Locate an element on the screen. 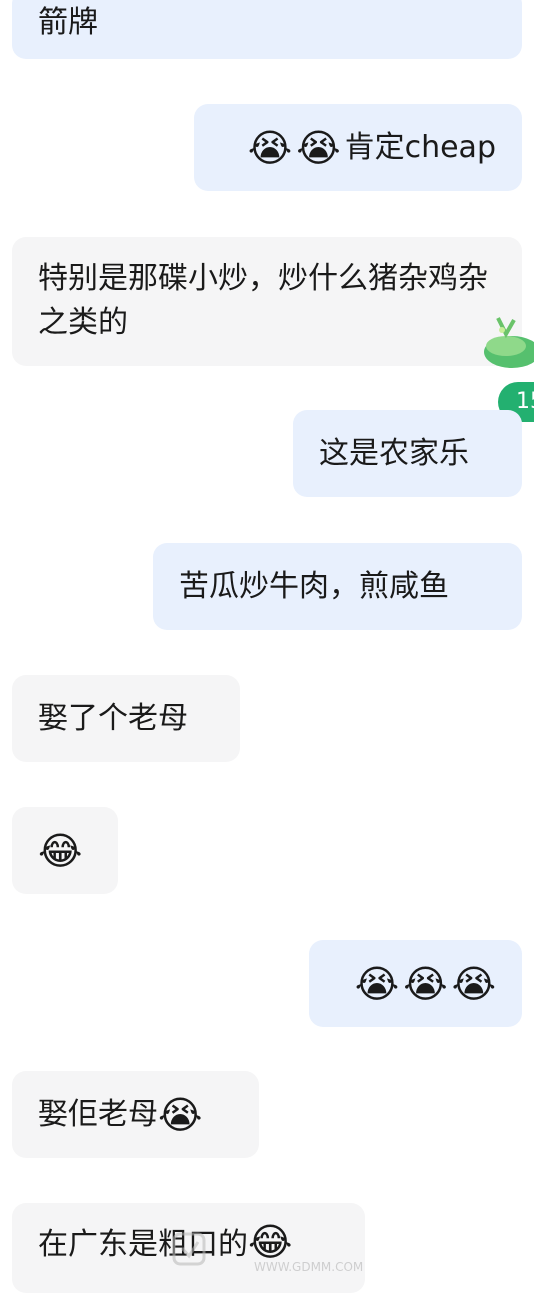 Image resolution: width=534 pixels, height=1293 pixels. watermark-logo: WWW.GDMM.COM is located at coordinates (267, 1253).